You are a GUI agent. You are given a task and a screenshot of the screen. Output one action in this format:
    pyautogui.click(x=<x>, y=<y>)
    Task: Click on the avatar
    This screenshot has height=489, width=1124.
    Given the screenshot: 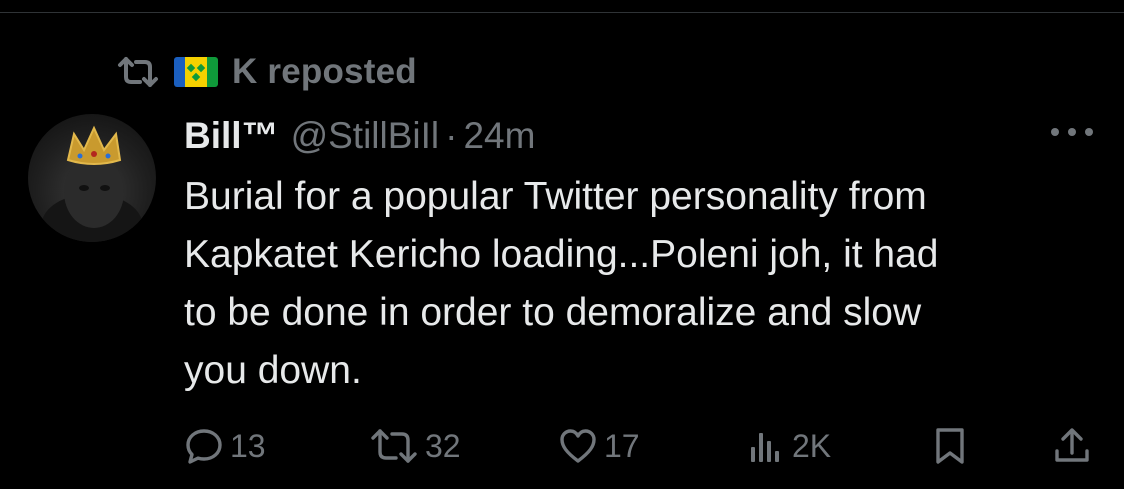 What is the action you would take?
    pyautogui.click(x=92, y=178)
    